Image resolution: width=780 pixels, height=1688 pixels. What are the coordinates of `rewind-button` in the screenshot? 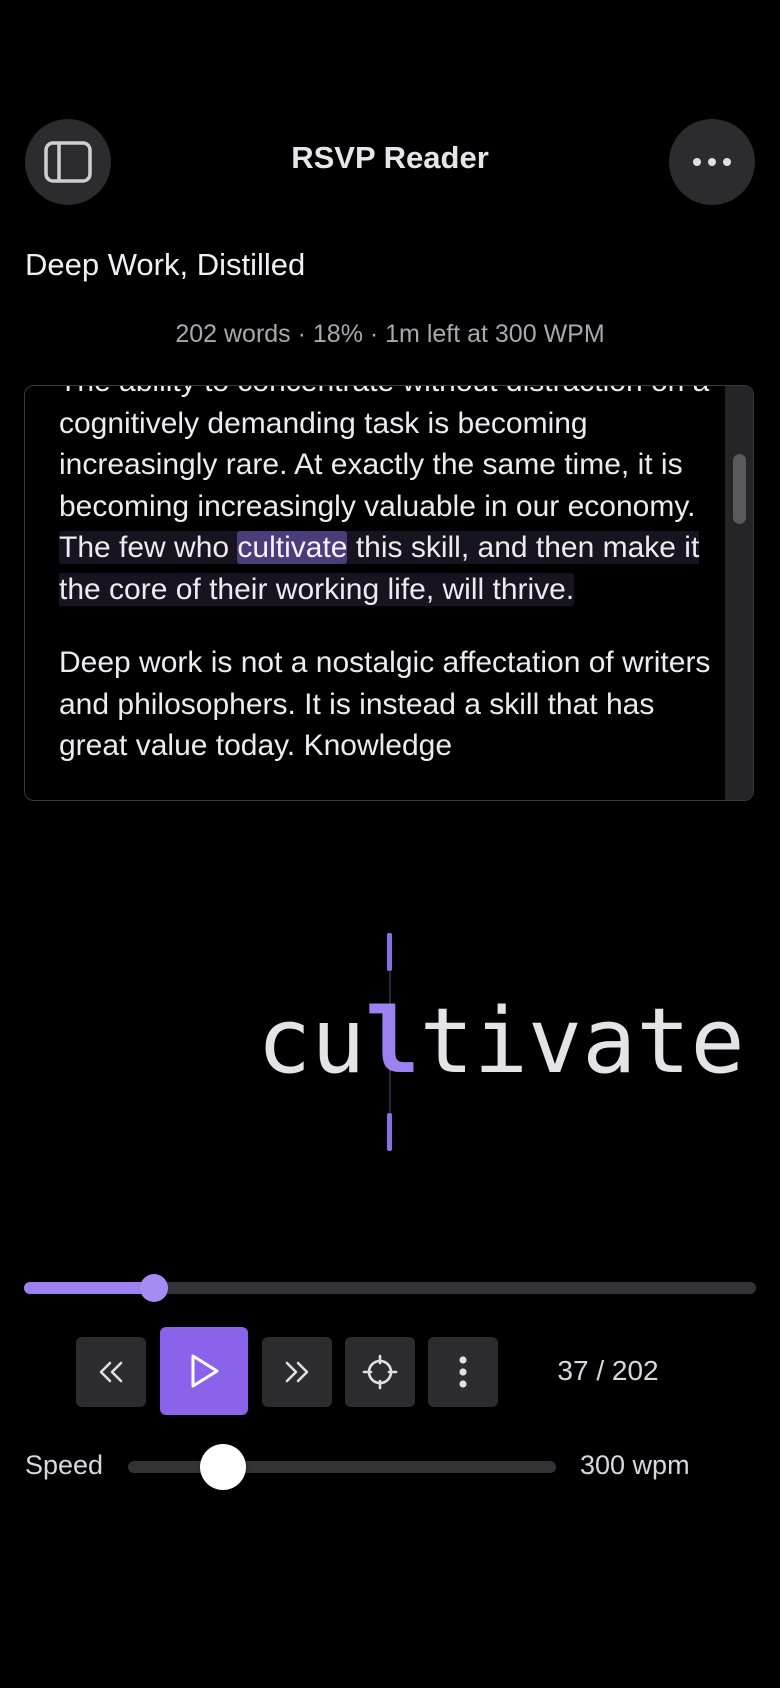 It's located at (111, 1372).